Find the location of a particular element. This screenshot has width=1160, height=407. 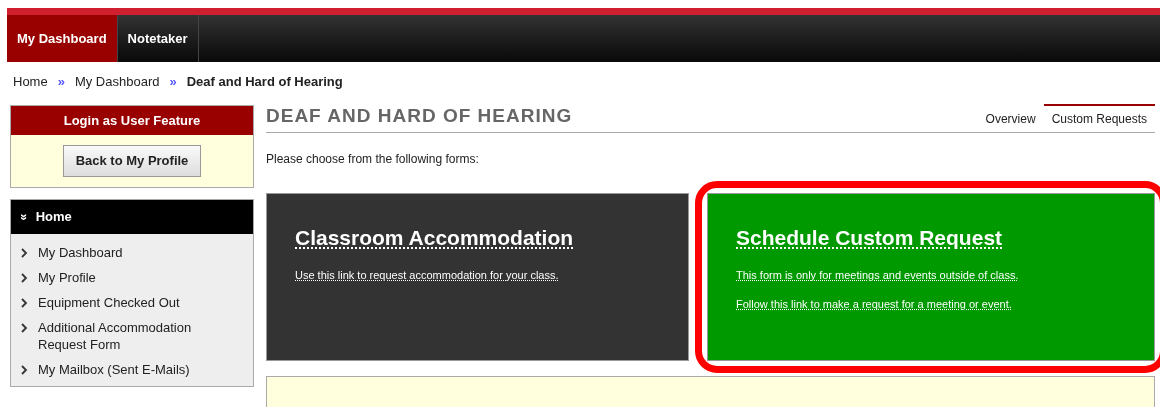

page-title: DEAF AND HARD OF HEARING is located at coordinates (419, 115).